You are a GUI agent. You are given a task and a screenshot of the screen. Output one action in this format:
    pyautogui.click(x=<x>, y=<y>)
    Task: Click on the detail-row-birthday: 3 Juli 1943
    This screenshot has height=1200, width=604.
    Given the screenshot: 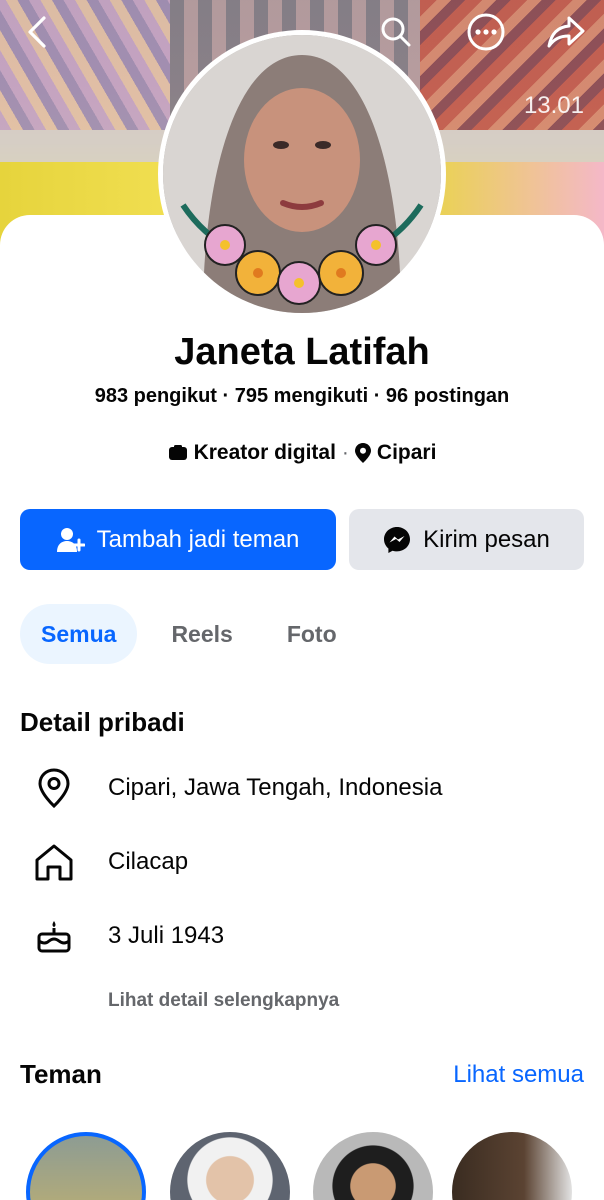 What is the action you would take?
    pyautogui.click(x=128, y=936)
    